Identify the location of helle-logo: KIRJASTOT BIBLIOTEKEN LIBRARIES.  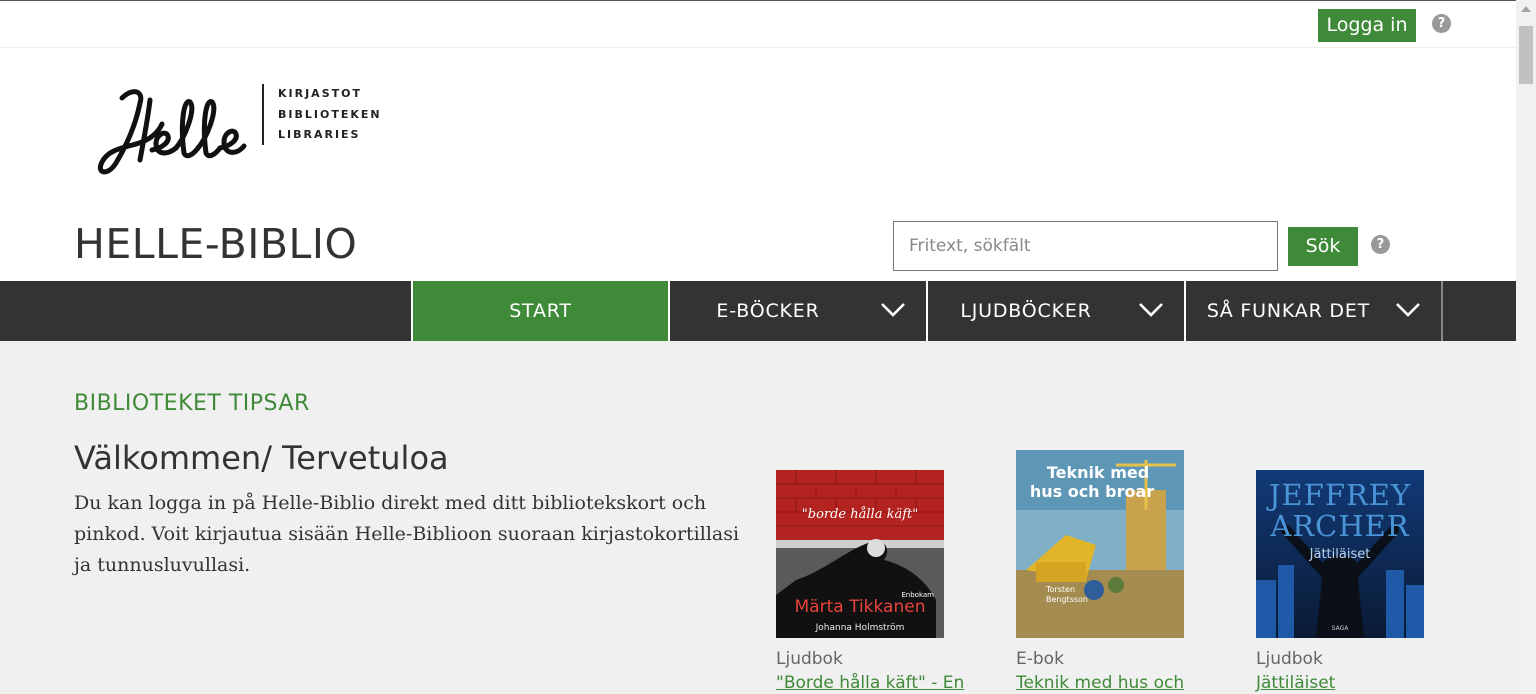
(237, 130).